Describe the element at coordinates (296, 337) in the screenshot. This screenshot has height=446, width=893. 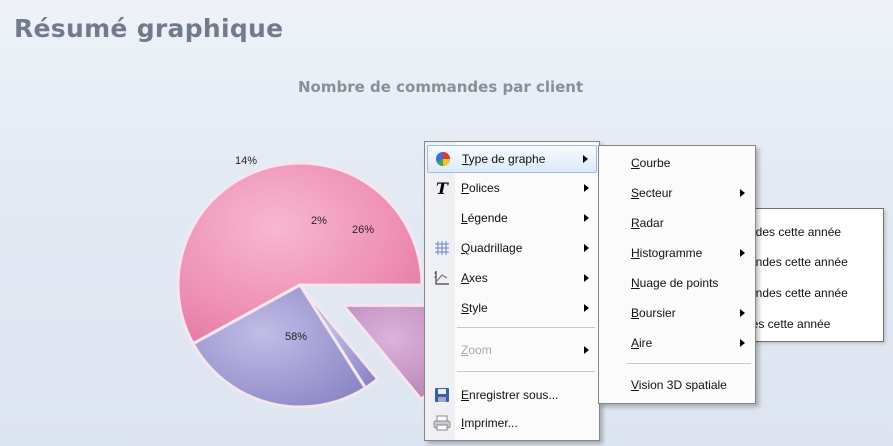
I see `slice-label: 58%` at that location.